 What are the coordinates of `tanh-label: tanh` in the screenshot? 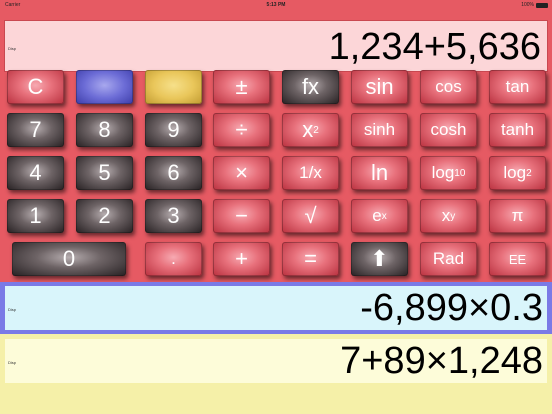 It's located at (517, 129).